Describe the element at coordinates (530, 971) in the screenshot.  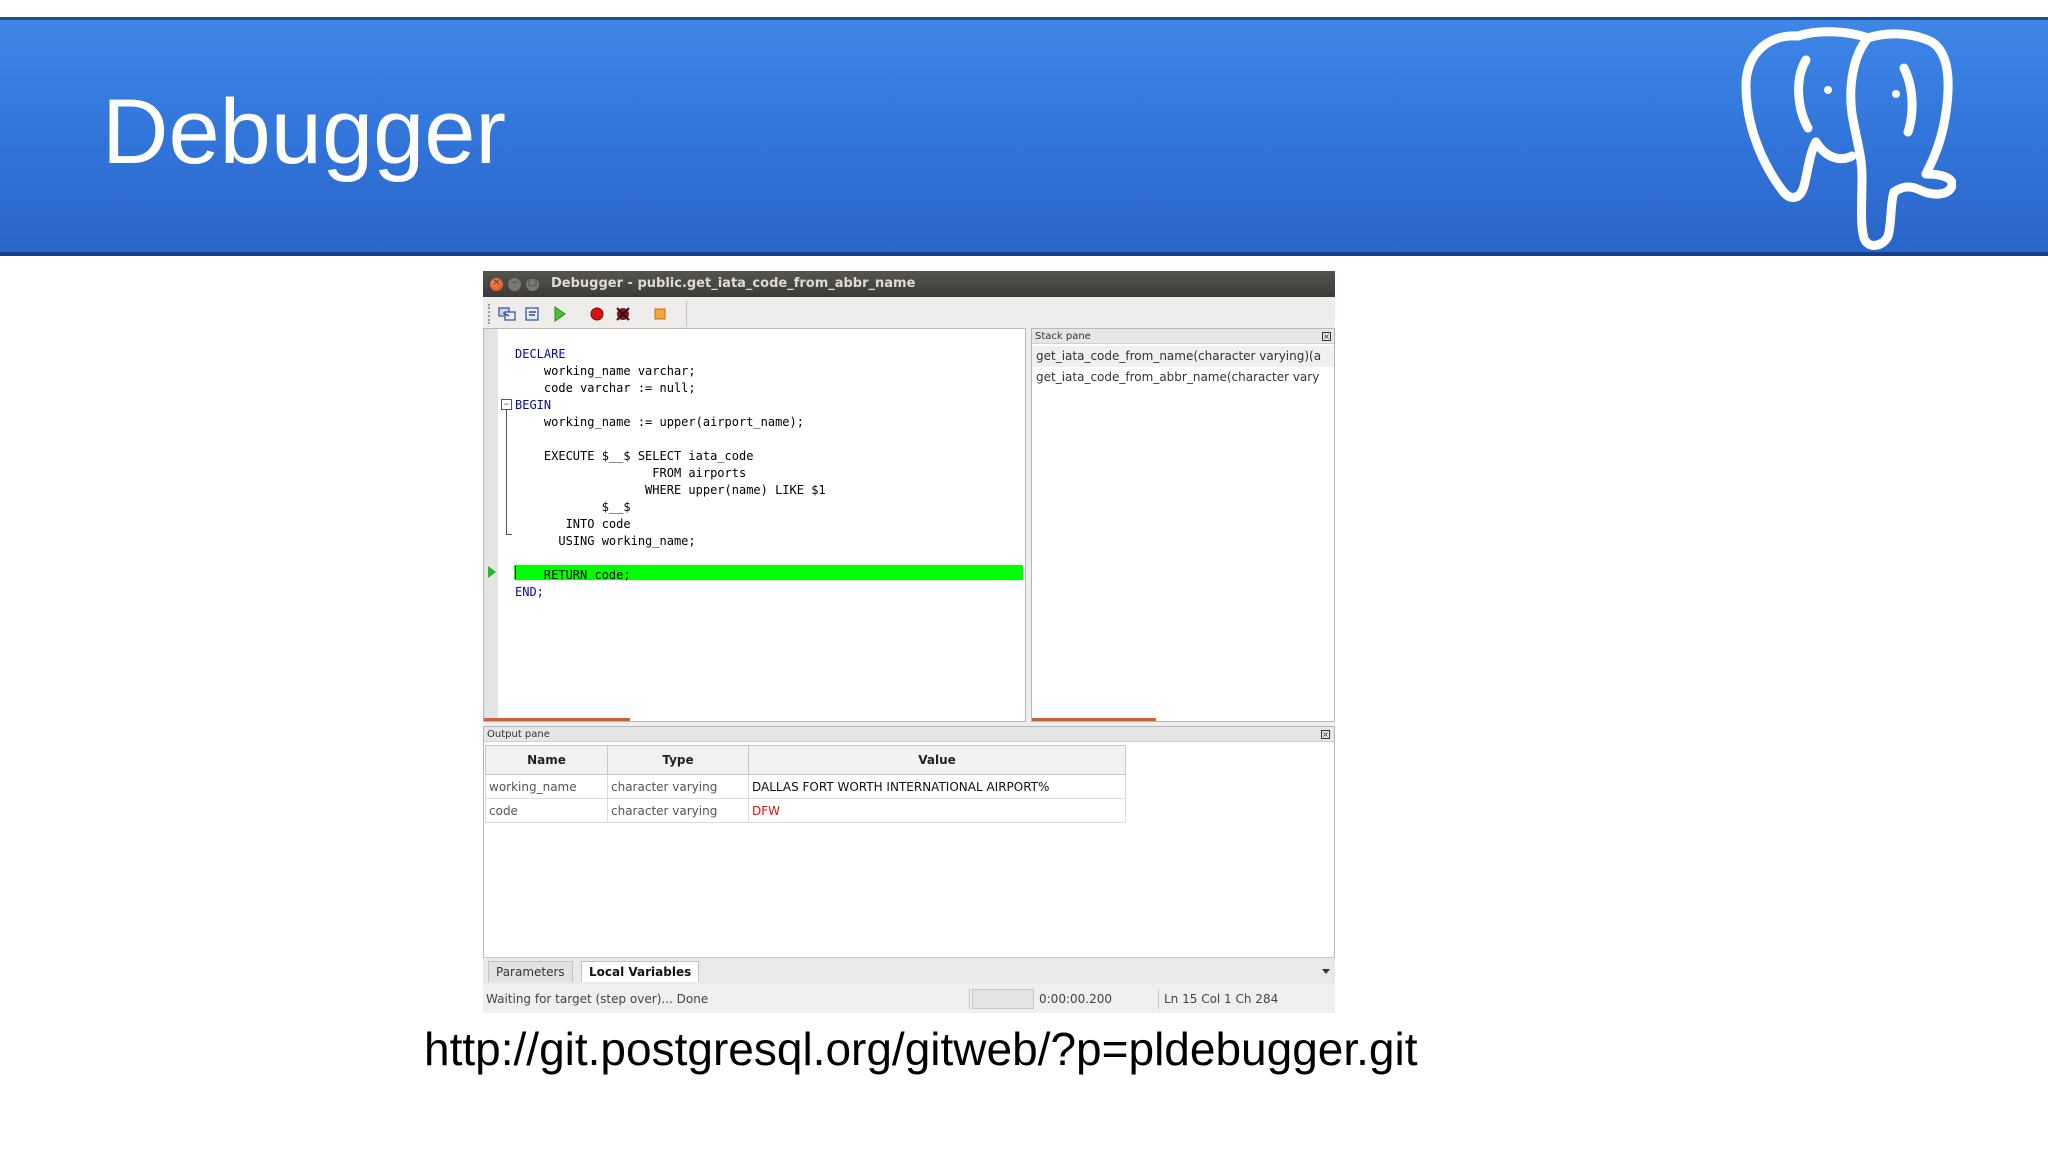
I see `tab-parameters: Parameters` at that location.